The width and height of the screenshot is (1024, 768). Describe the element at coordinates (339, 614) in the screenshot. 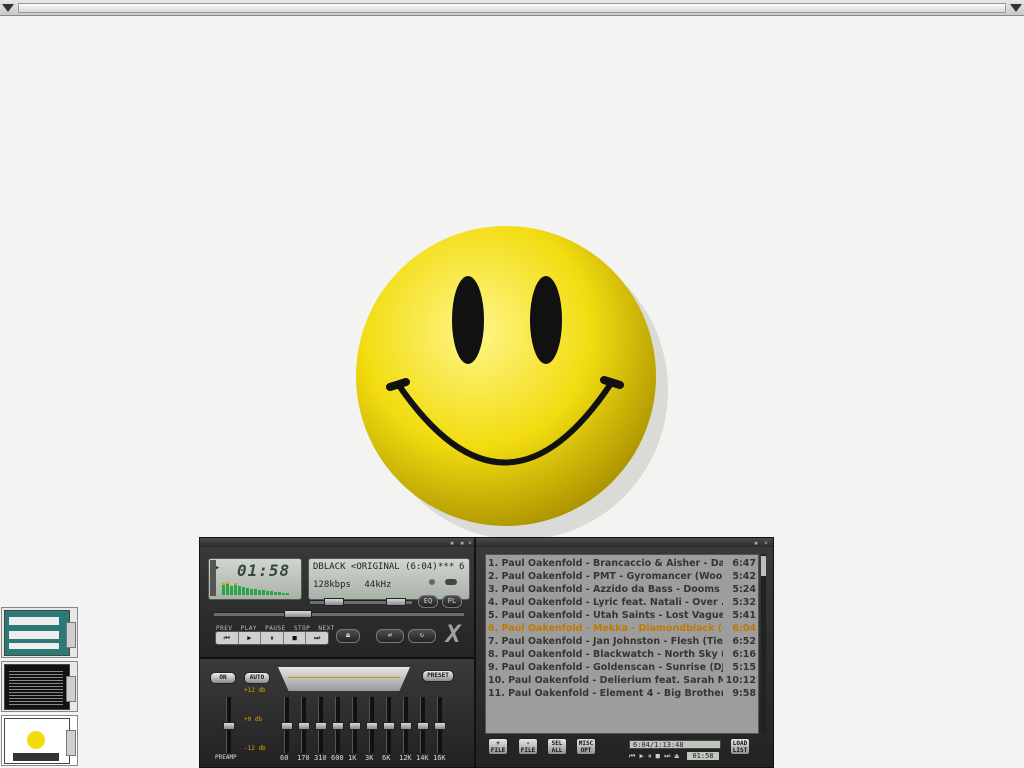

I see `seek-bar` at that location.